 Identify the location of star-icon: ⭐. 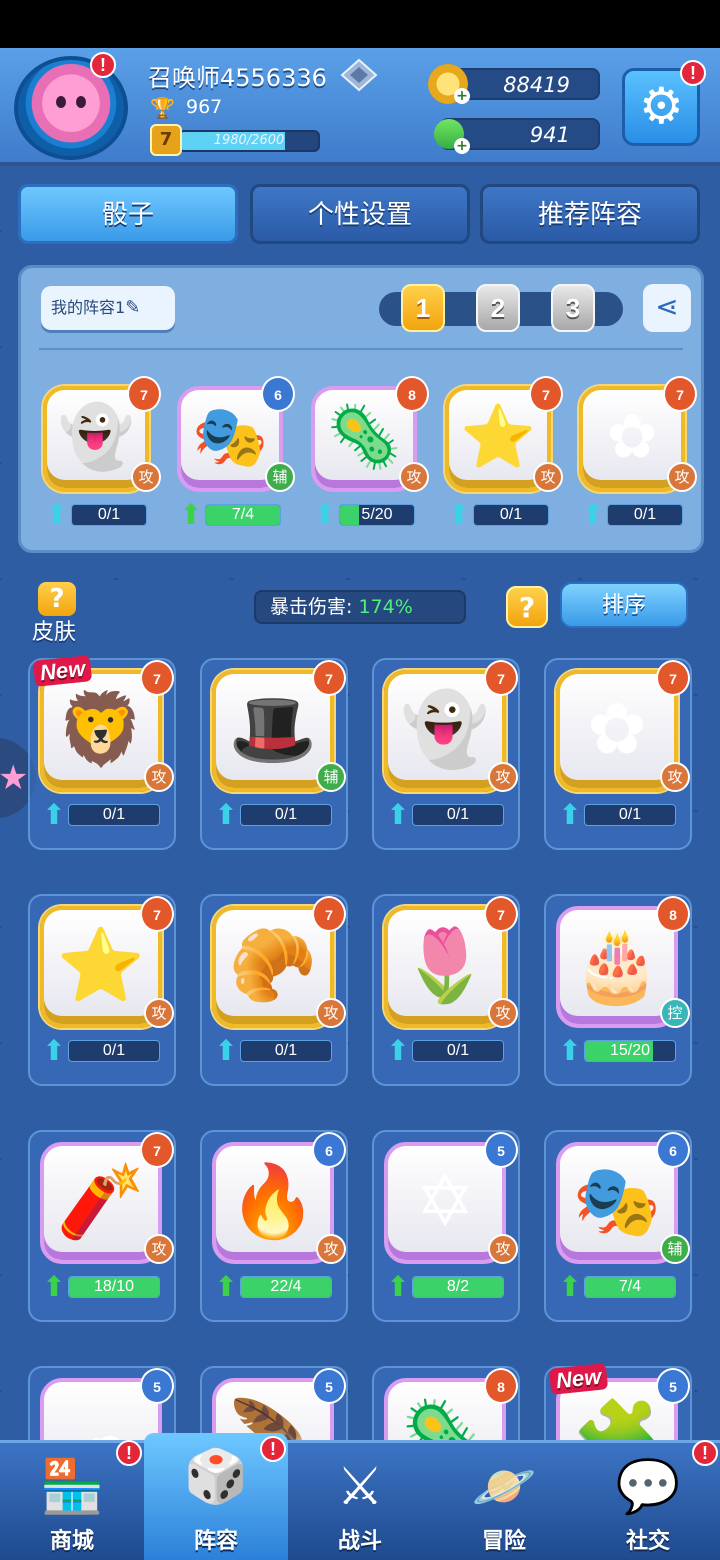
(498, 437).